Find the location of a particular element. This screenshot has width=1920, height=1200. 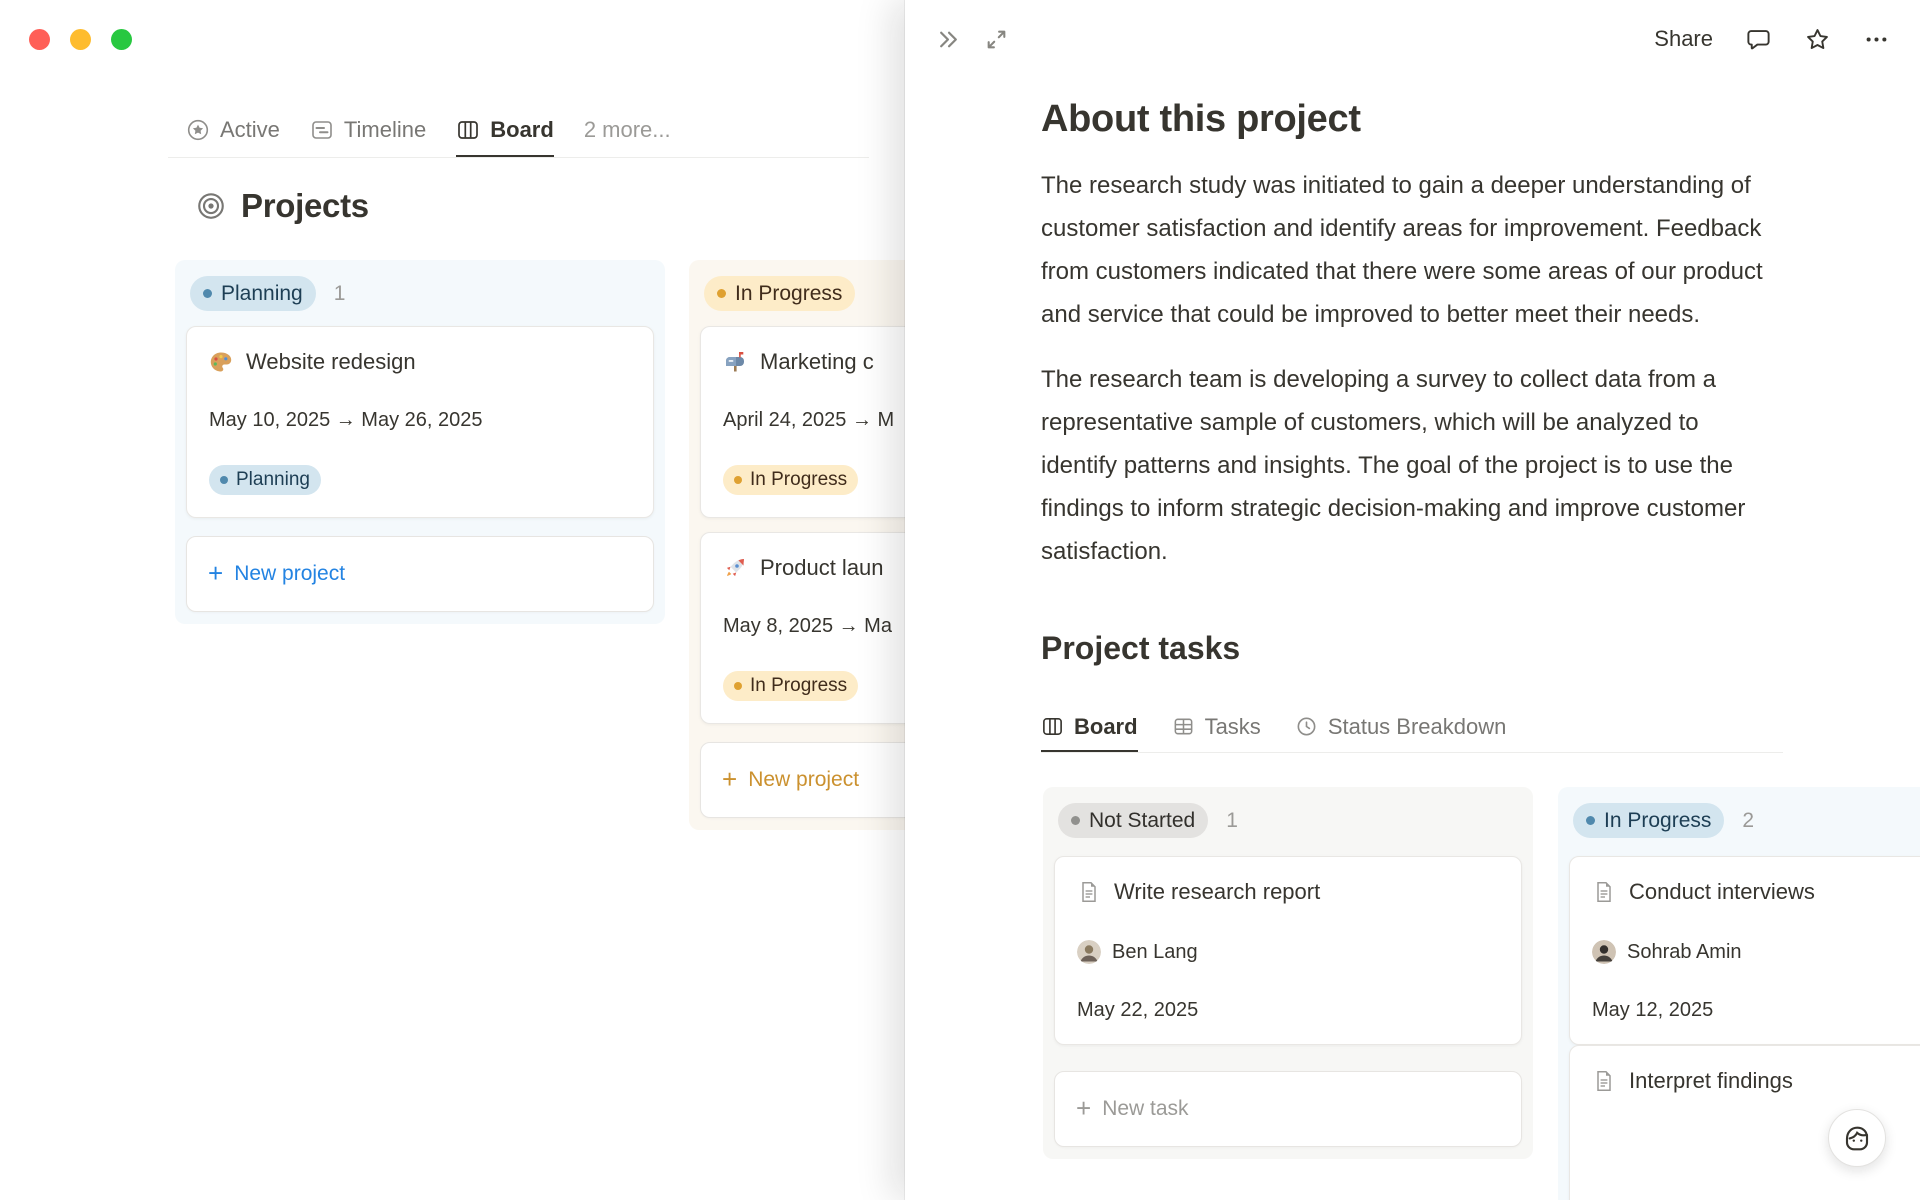

tab-label: Status Breakdown is located at coordinates (1417, 726).